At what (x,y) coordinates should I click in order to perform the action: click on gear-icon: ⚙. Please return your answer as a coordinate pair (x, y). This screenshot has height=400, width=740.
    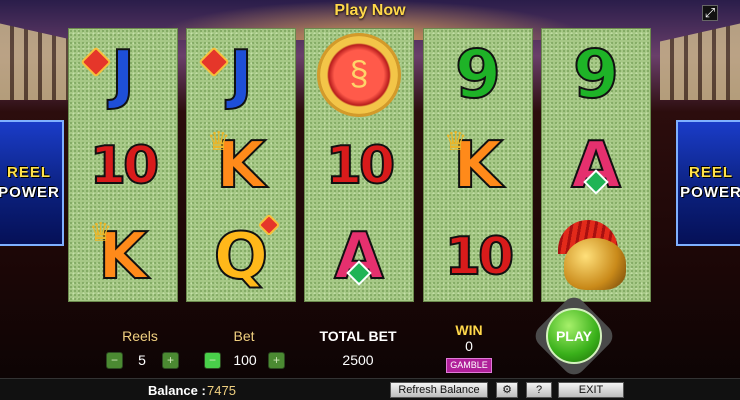
    Looking at the image, I should click on (507, 390).